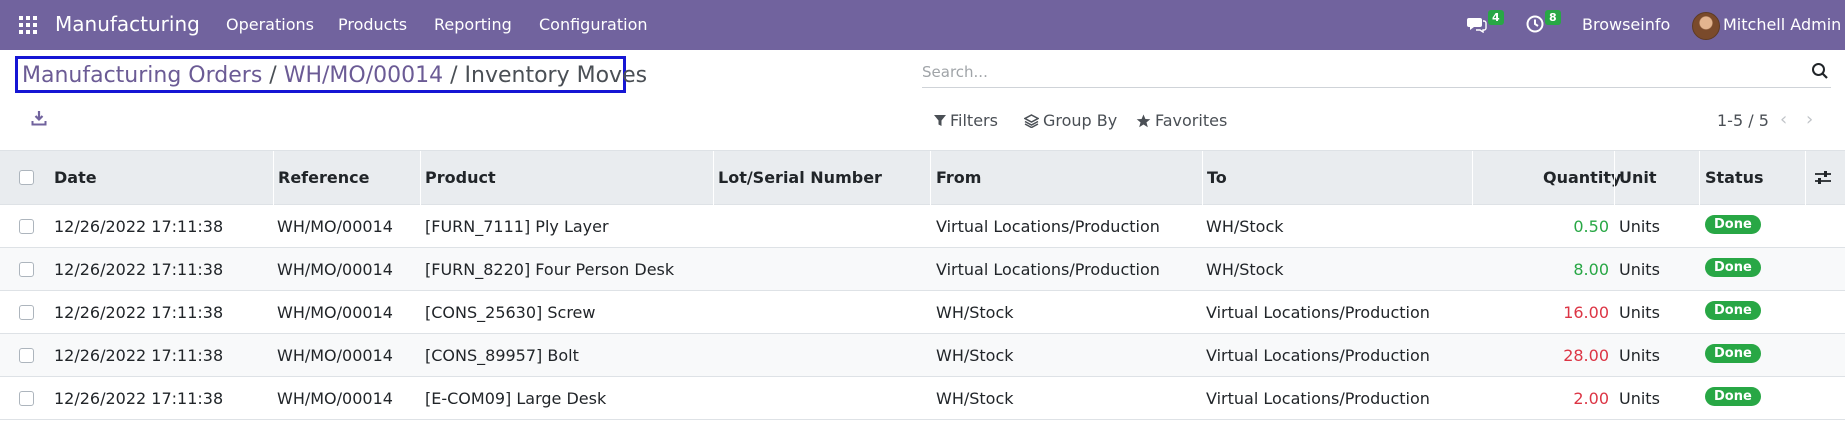 The image size is (1845, 427). I want to click on app-name: Manufacturing, so click(127, 24).